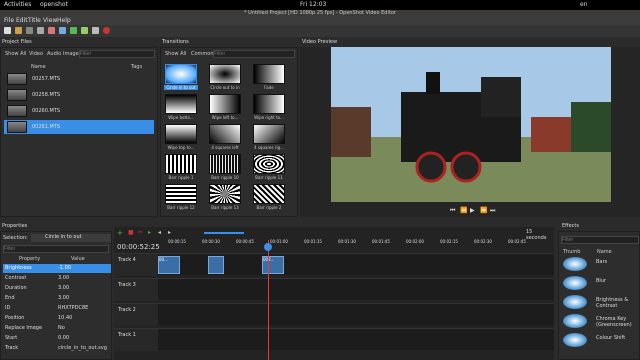 The width and height of the screenshot is (640, 360). Describe the element at coordinates (84, 328) in the screenshot. I see `property-value: No` at that location.